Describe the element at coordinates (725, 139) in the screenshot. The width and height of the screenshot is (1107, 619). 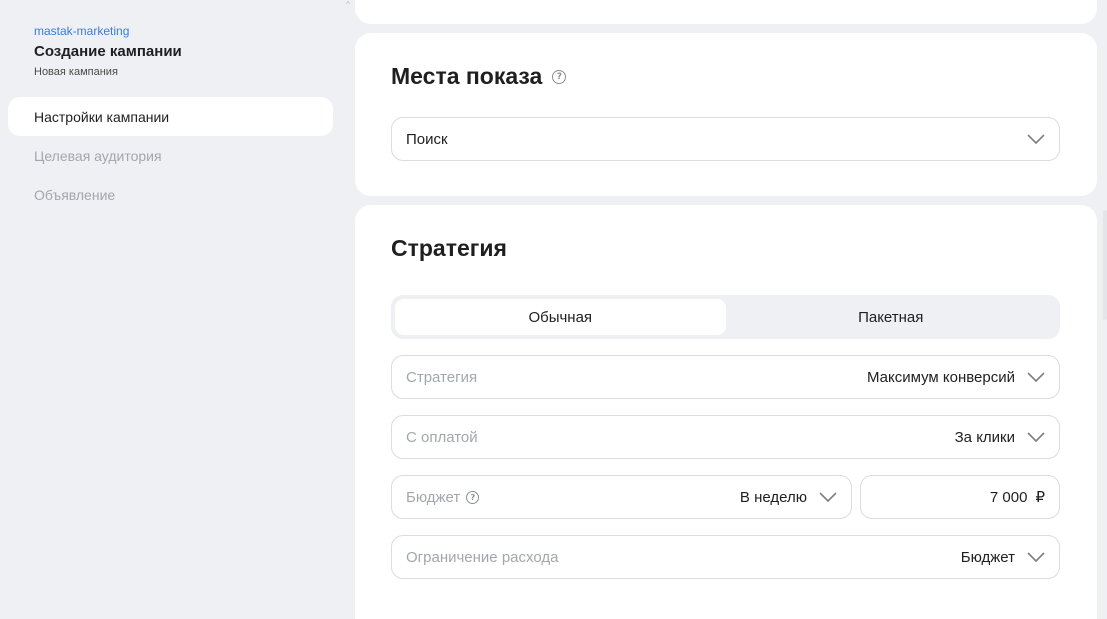
I see `placements-select: Поиск` at that location.